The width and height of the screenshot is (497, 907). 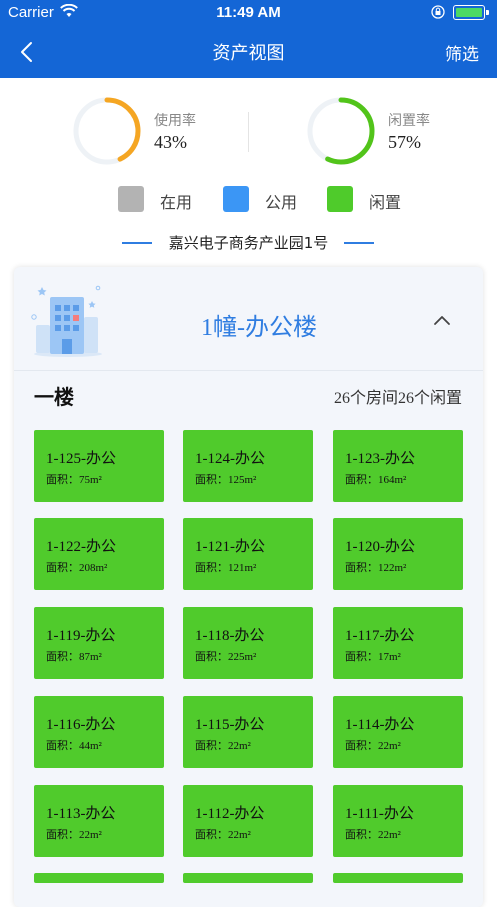 I want to click on legend-swatch-in-use, so click(x=131, y=199).